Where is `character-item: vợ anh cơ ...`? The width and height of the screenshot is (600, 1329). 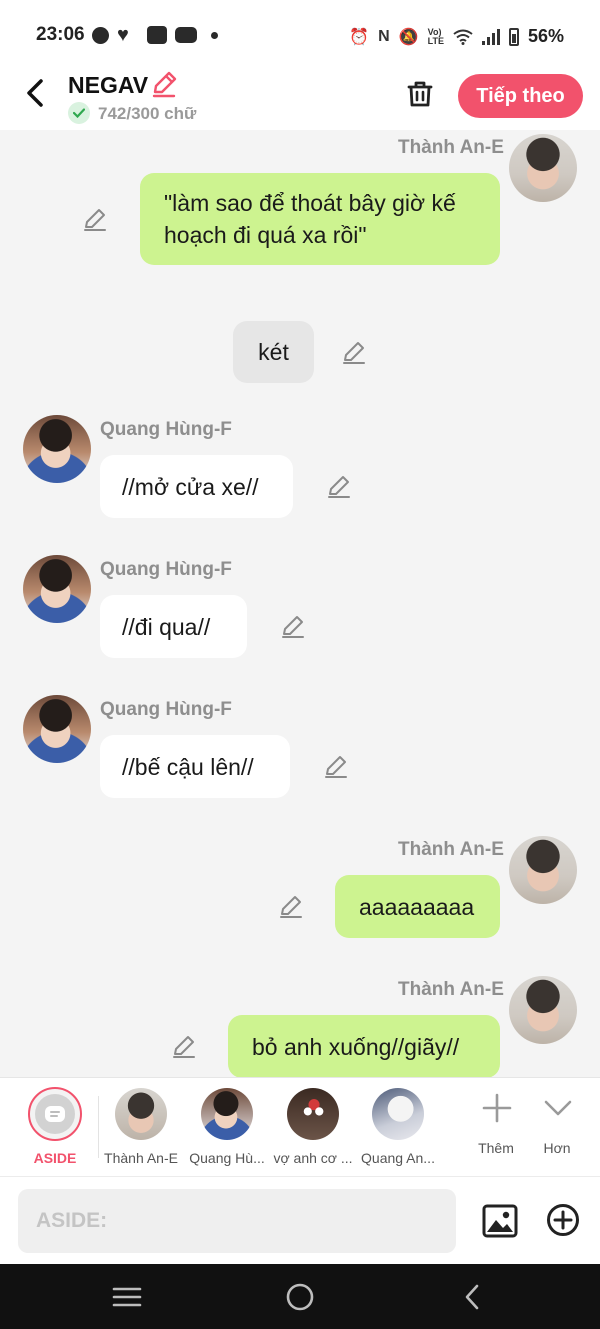
character-item: vợ anh cơ ... is located at coordinates (313, 1127).